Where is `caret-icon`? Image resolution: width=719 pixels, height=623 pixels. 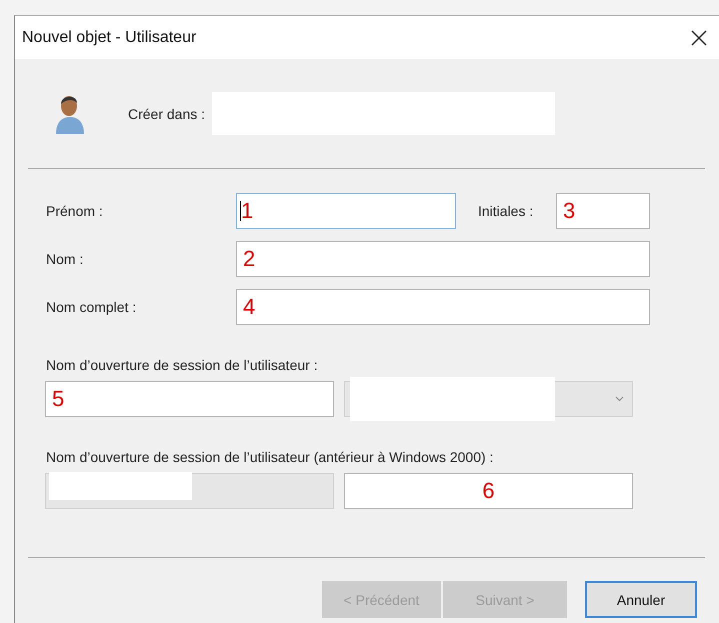
caret-icon is located at coordinates (619, 399).